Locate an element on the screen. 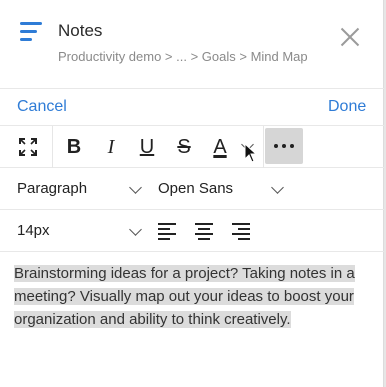 Image resolution: width=386 pixels, height=387 pixels. align-left-icon is located at coordinates (167, 231).